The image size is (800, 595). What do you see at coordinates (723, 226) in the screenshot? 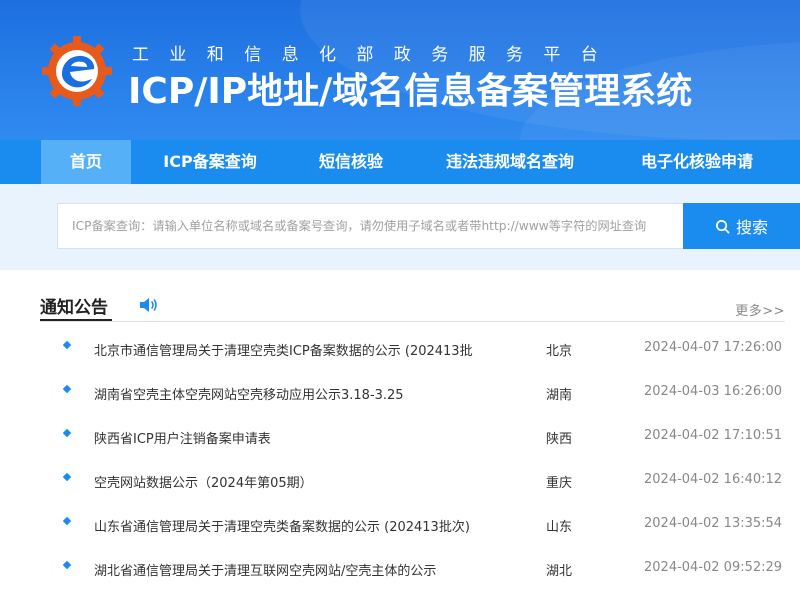
I see `search-icon` at bounding box center [723, 226].